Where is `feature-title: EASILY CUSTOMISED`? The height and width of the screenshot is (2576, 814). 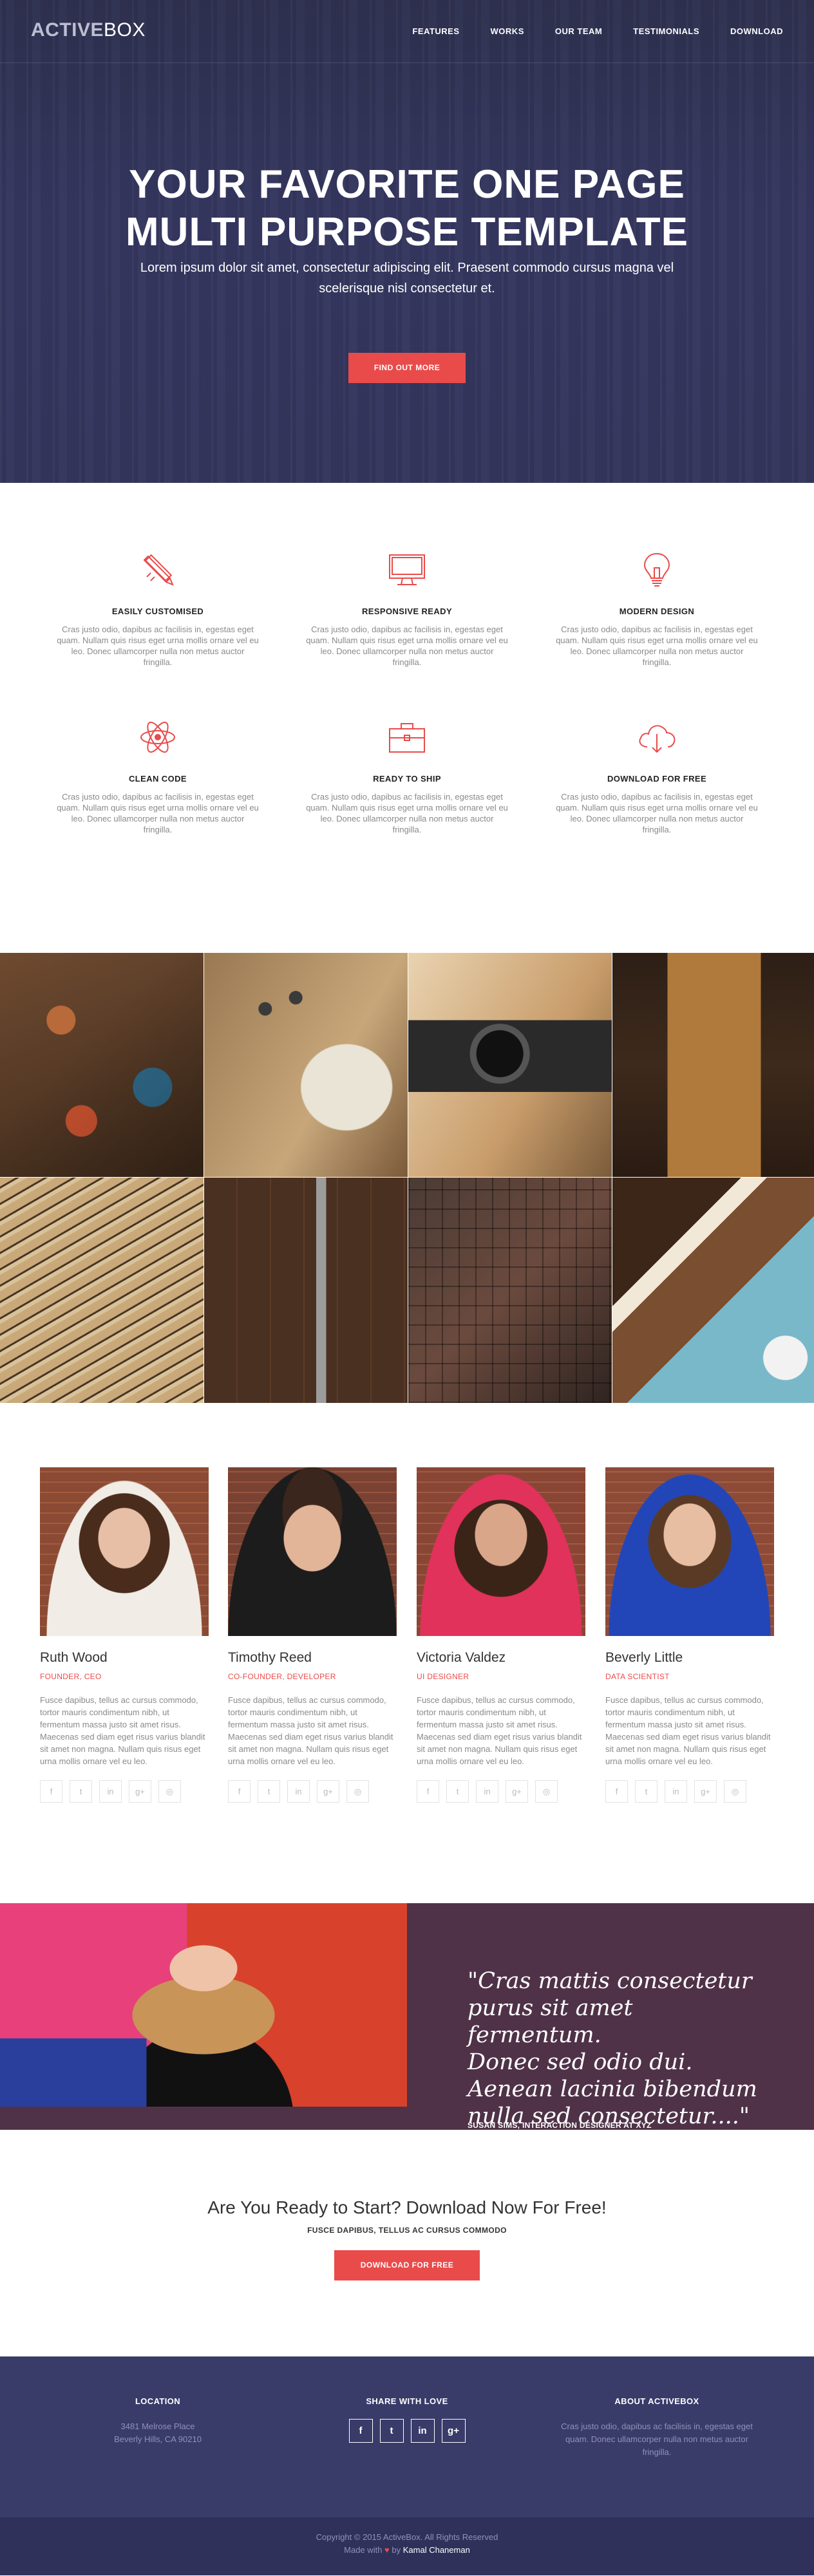
feature-title: EASILY CUSTOMISED is located at coordinates (157, 611).